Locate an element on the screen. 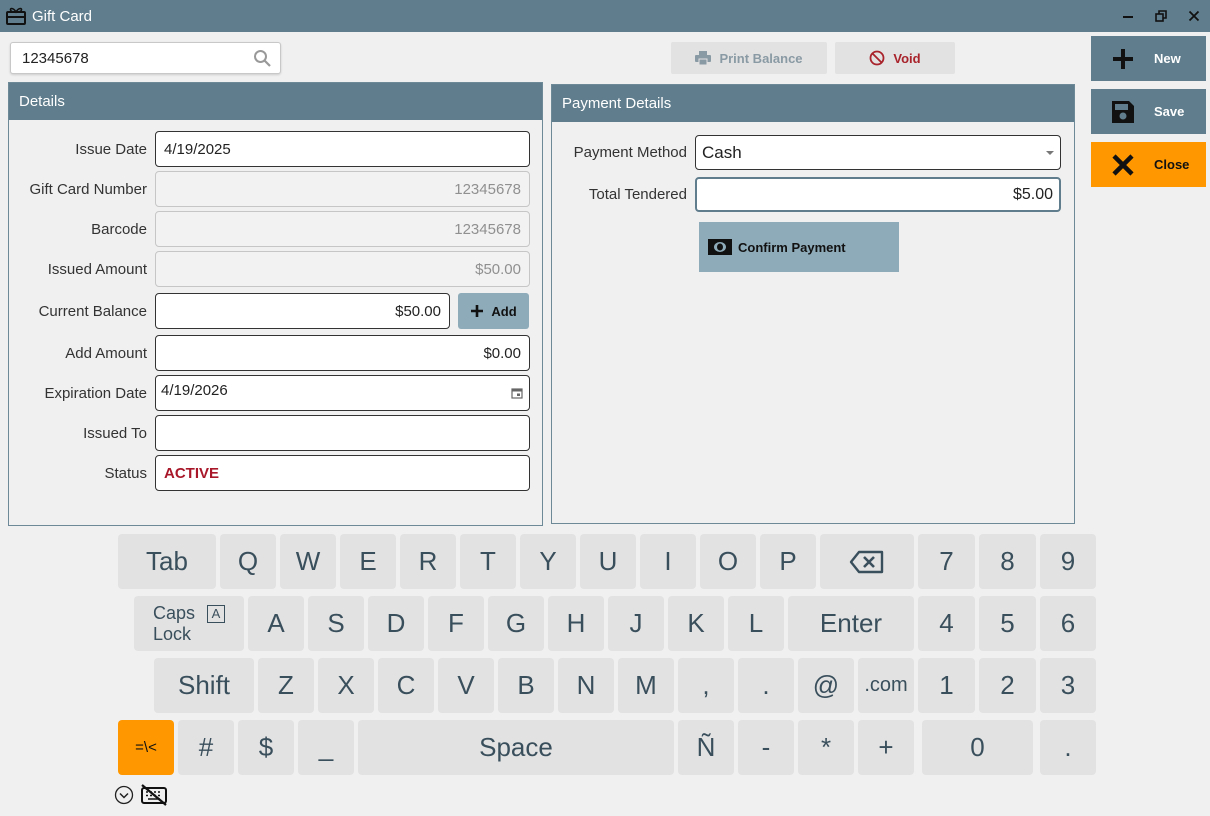  new-label: New is located at coordinates (1167, 58).